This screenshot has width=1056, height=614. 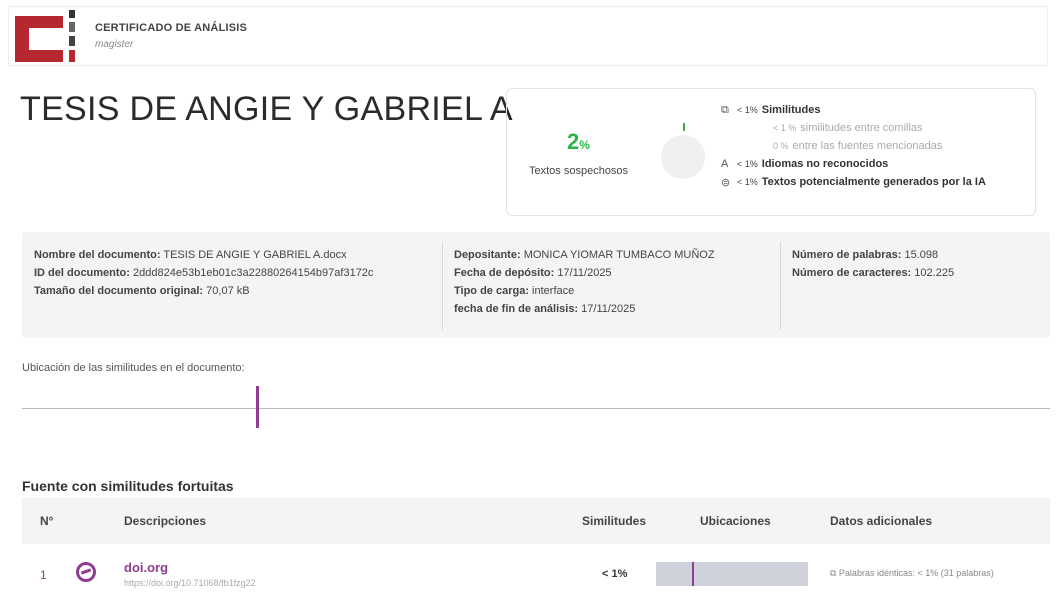 I want to click on similarity-donut, so click(x=683, y=157).